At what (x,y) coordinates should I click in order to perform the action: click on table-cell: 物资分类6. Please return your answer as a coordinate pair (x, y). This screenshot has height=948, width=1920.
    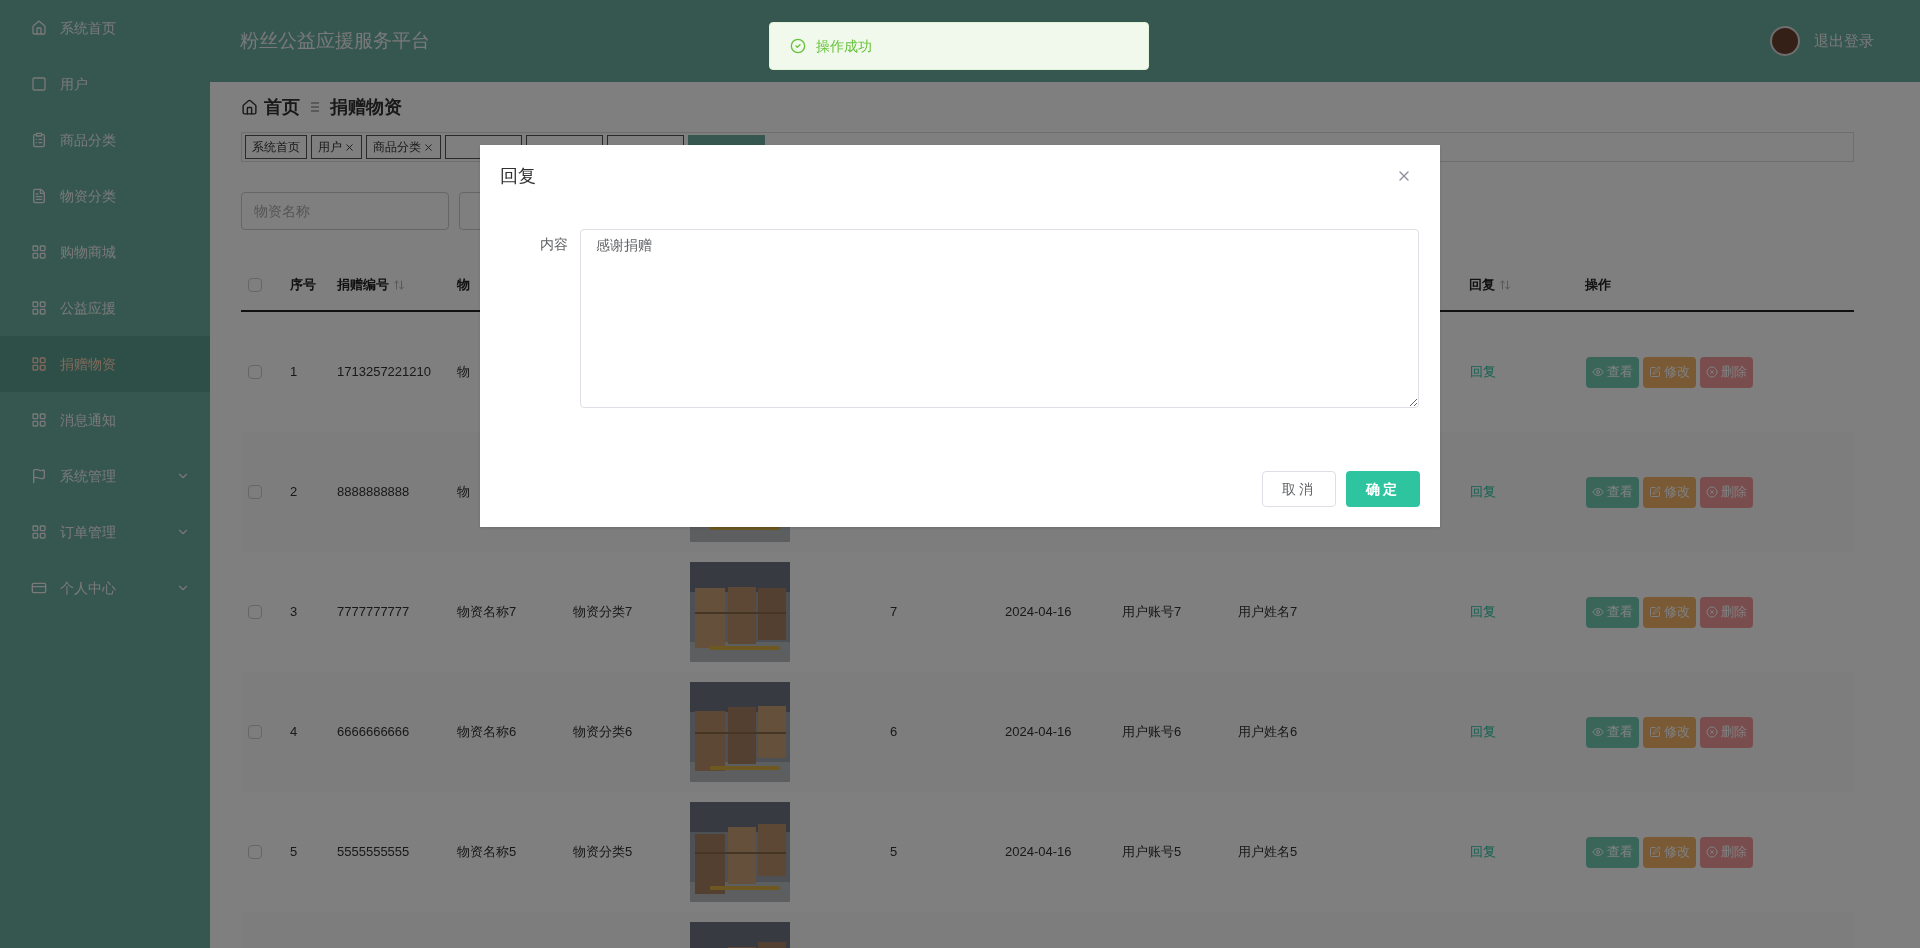
    Looking at the image, I should click on (603, 732).